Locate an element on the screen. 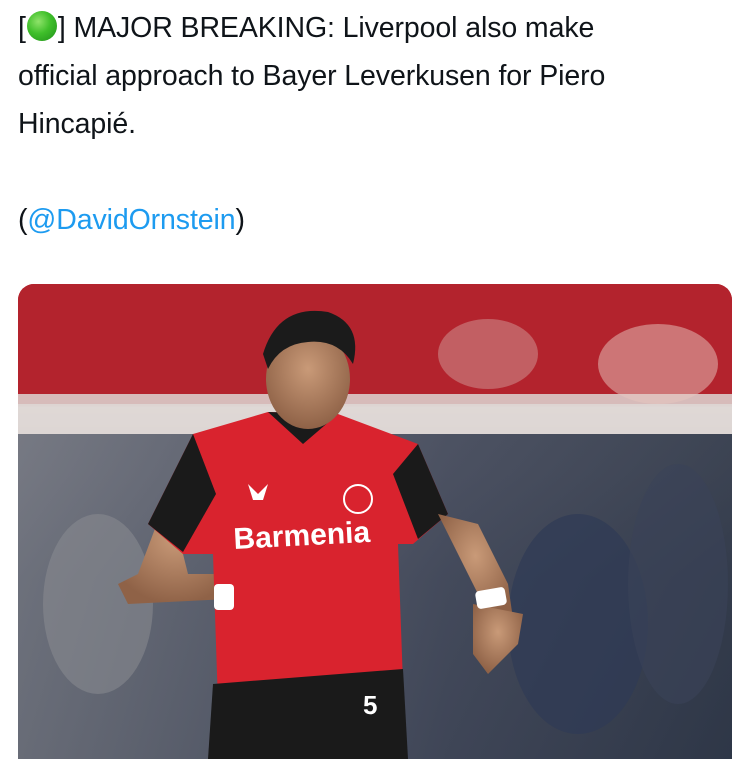  headline-text: ] MAJOR BREAKING: Liverpool also make is located at coordinates (326, 28).